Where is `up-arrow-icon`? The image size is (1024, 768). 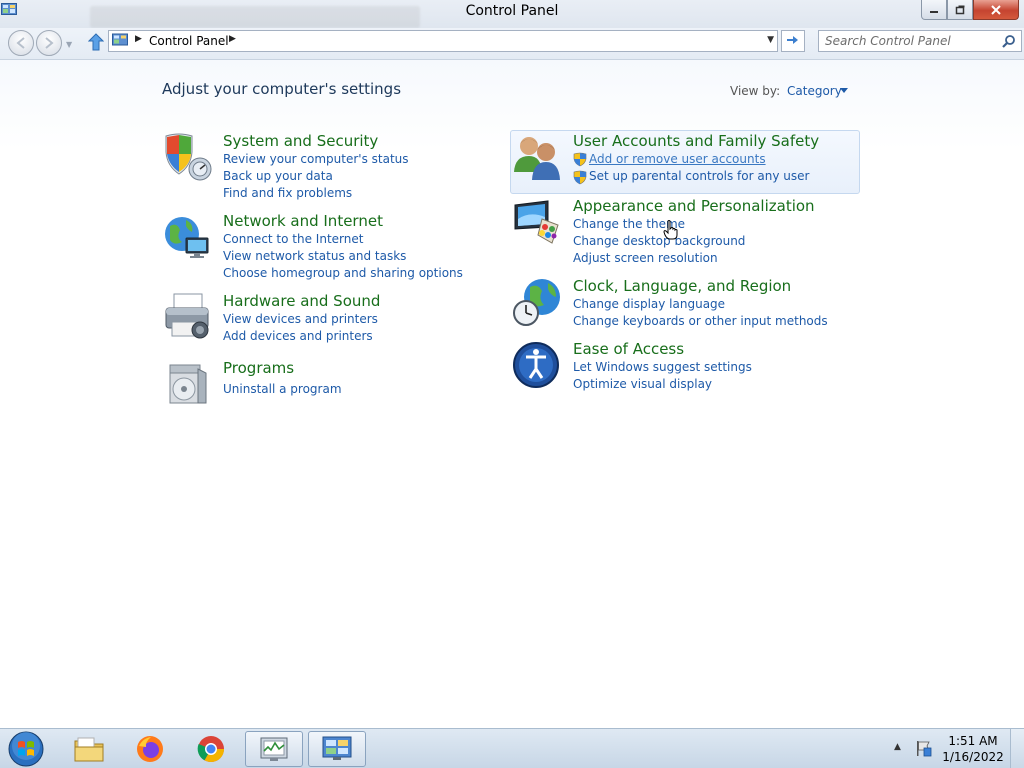 up-arrow-icon is located at coordinates (96, 42).